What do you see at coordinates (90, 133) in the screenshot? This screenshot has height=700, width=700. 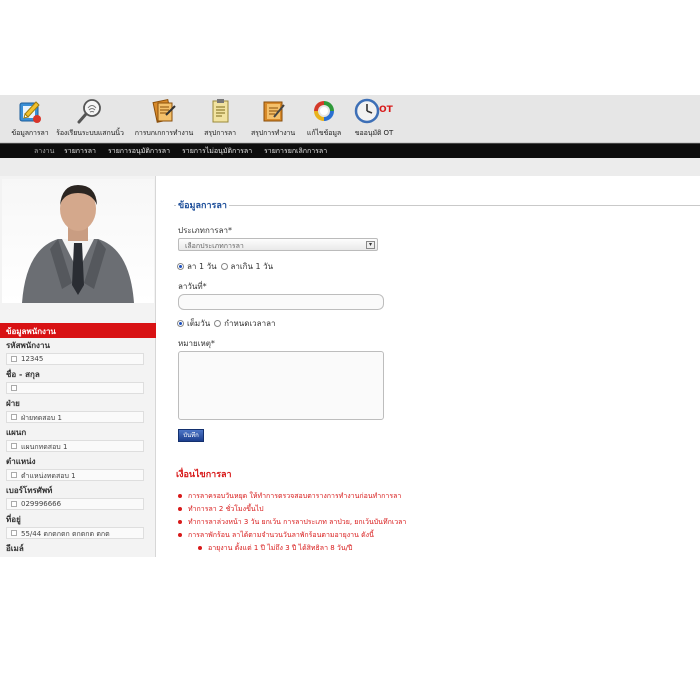 I see `toolbar-label: ร้องเรียนระบบแสกนนิ้ว` at bounding box center [90, 133].